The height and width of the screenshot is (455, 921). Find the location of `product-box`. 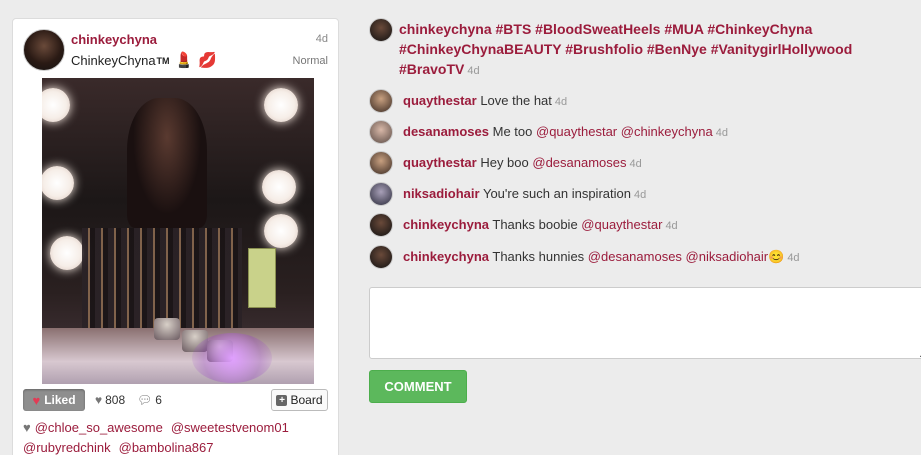

product-box is located at coordinates (262, 278).